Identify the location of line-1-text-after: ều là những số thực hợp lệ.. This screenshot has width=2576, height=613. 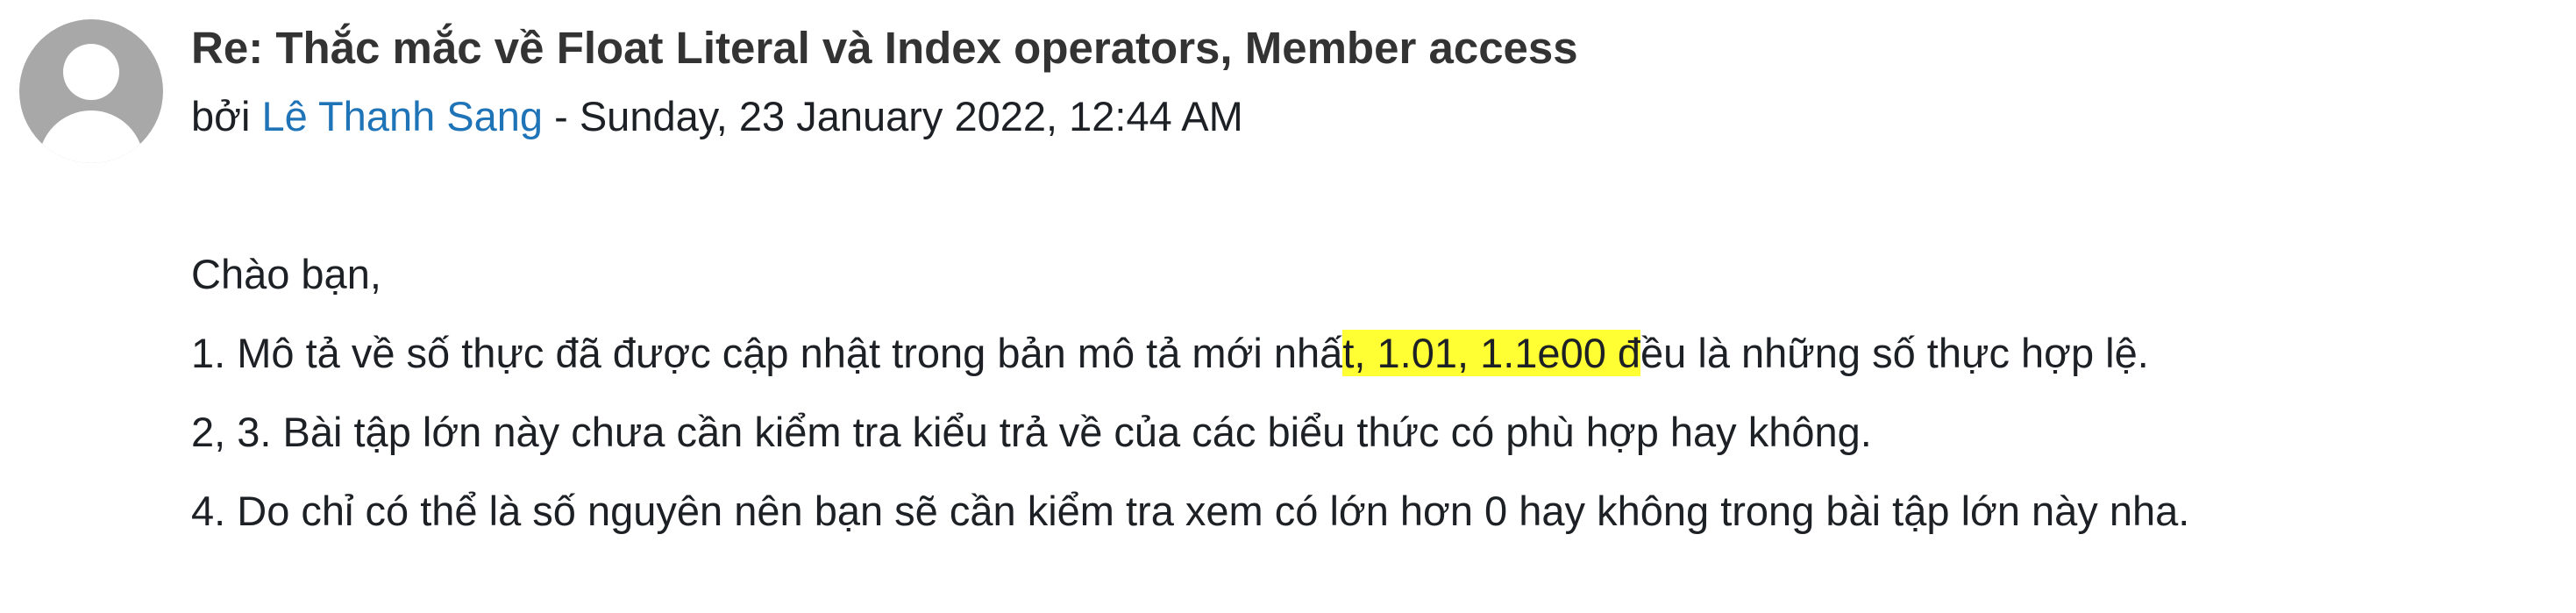
(1894, 353).